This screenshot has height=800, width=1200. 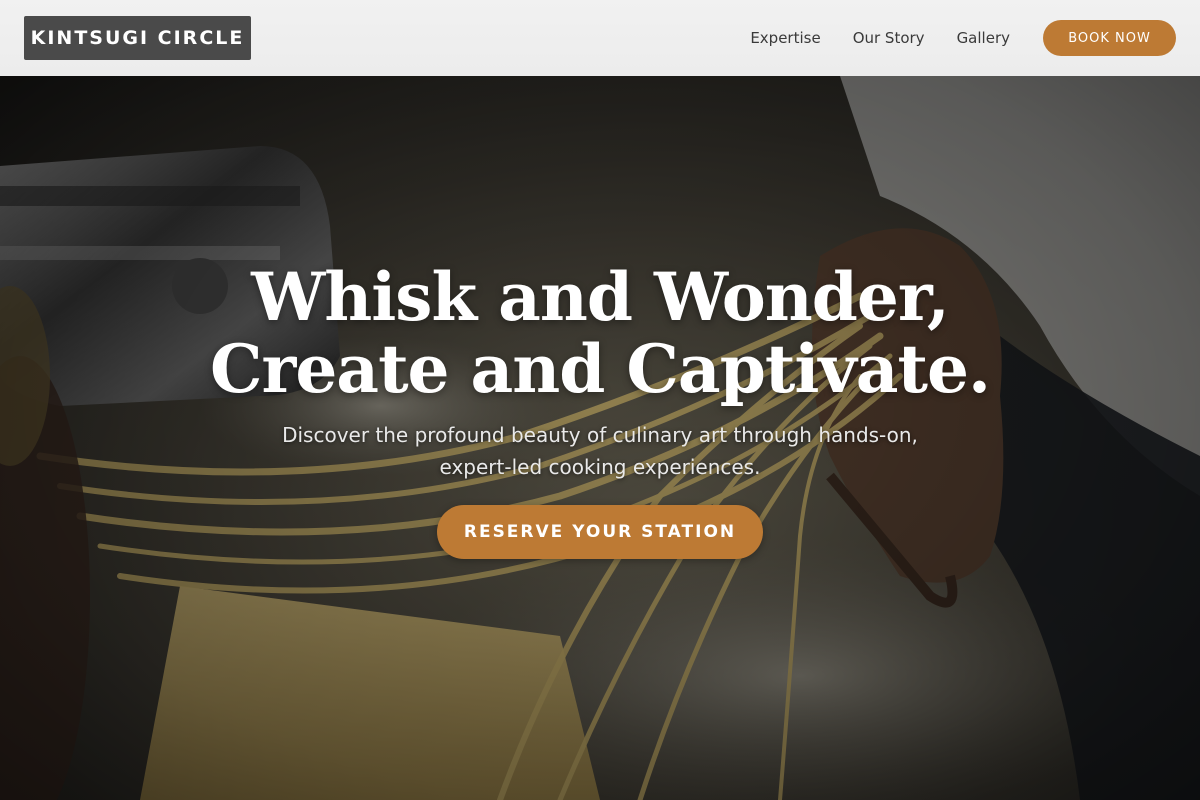 I want to click on reserve-station-button: RESERVE YOUR STATION, so click(x=600, y=532).